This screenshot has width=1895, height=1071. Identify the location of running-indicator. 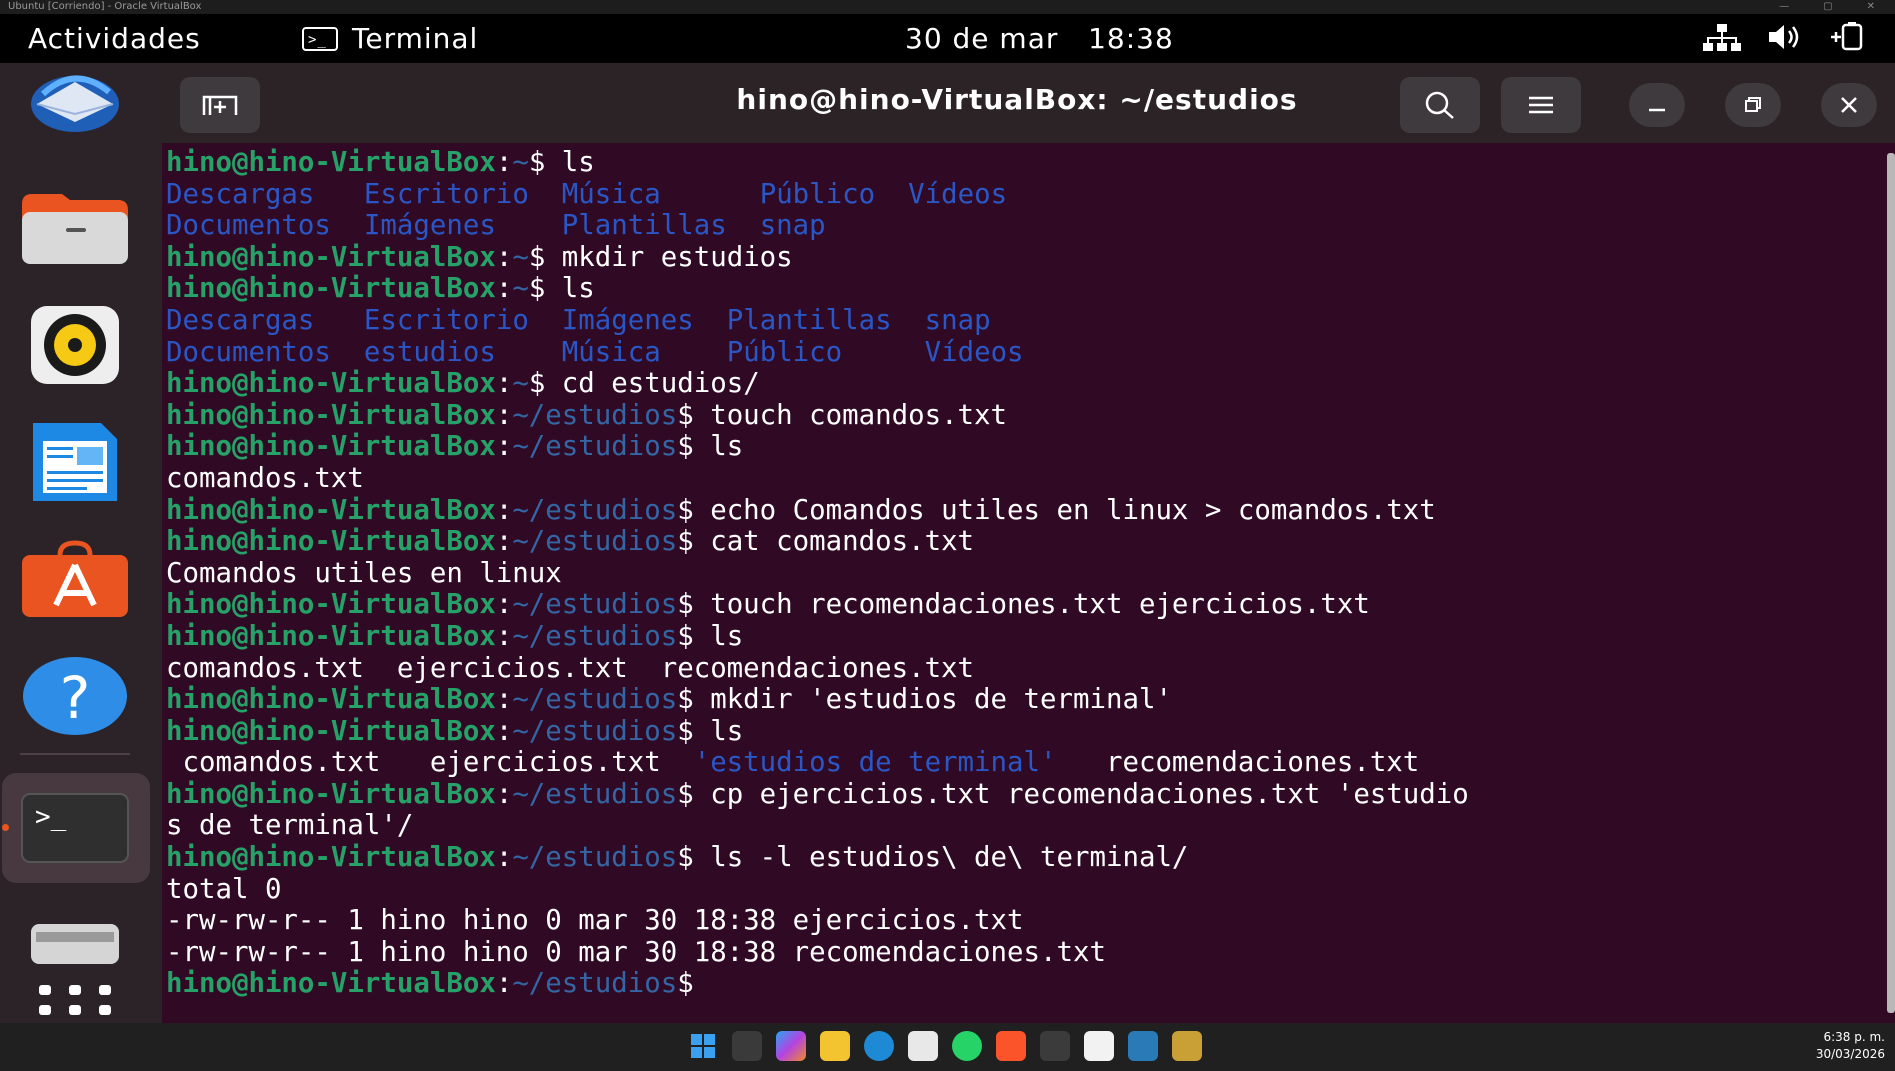
(5, 827).